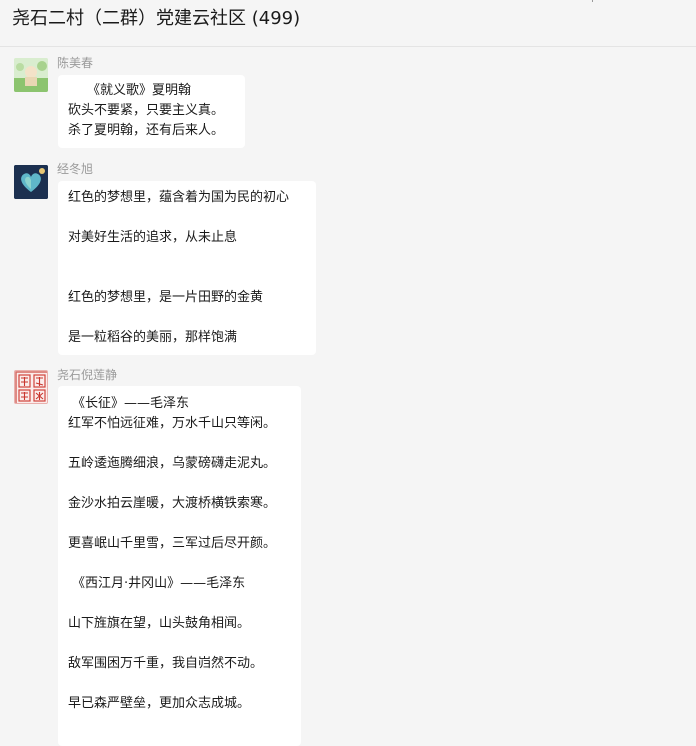  Describe the element at coordinates (172, 463) in the screenshot. I see `message-line: 五岭逶迤腾细浪，乌蒙磅礴走泥丸。` at that location.